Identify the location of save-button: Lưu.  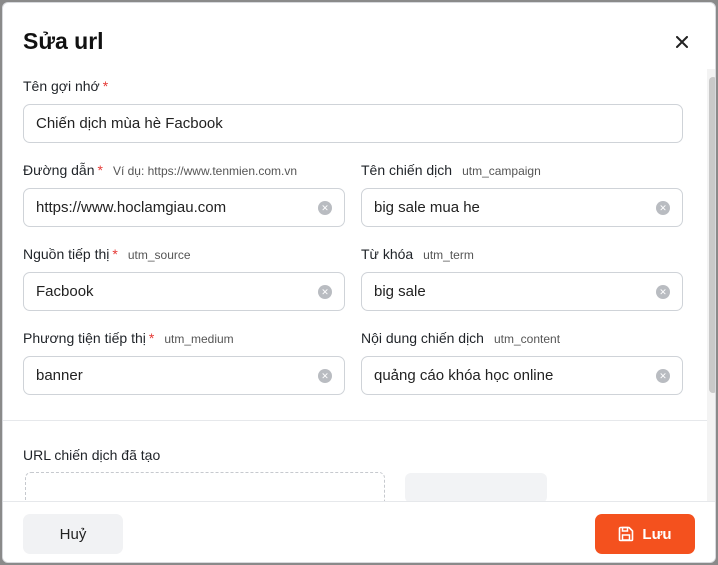
(645, 534).